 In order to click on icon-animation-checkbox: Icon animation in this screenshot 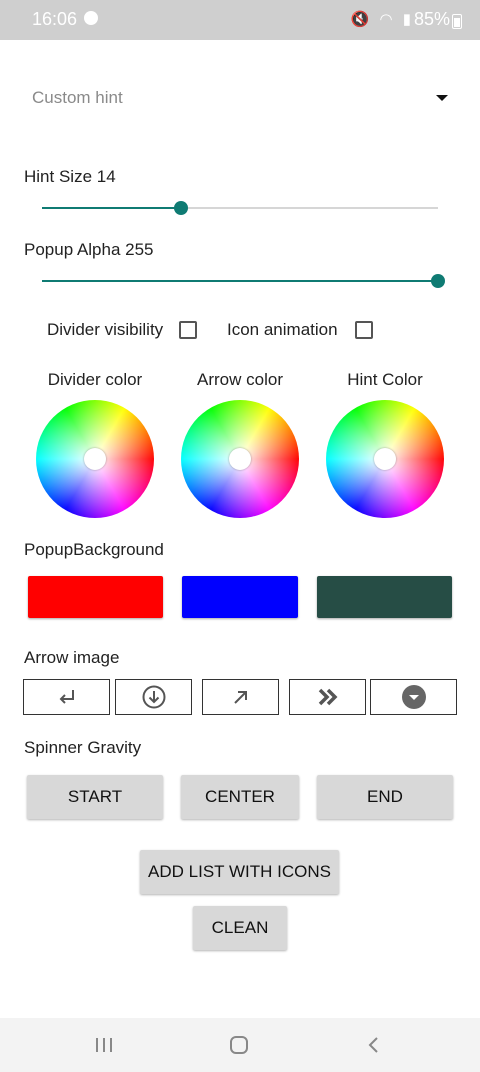, I will do `click(302, 332)`.